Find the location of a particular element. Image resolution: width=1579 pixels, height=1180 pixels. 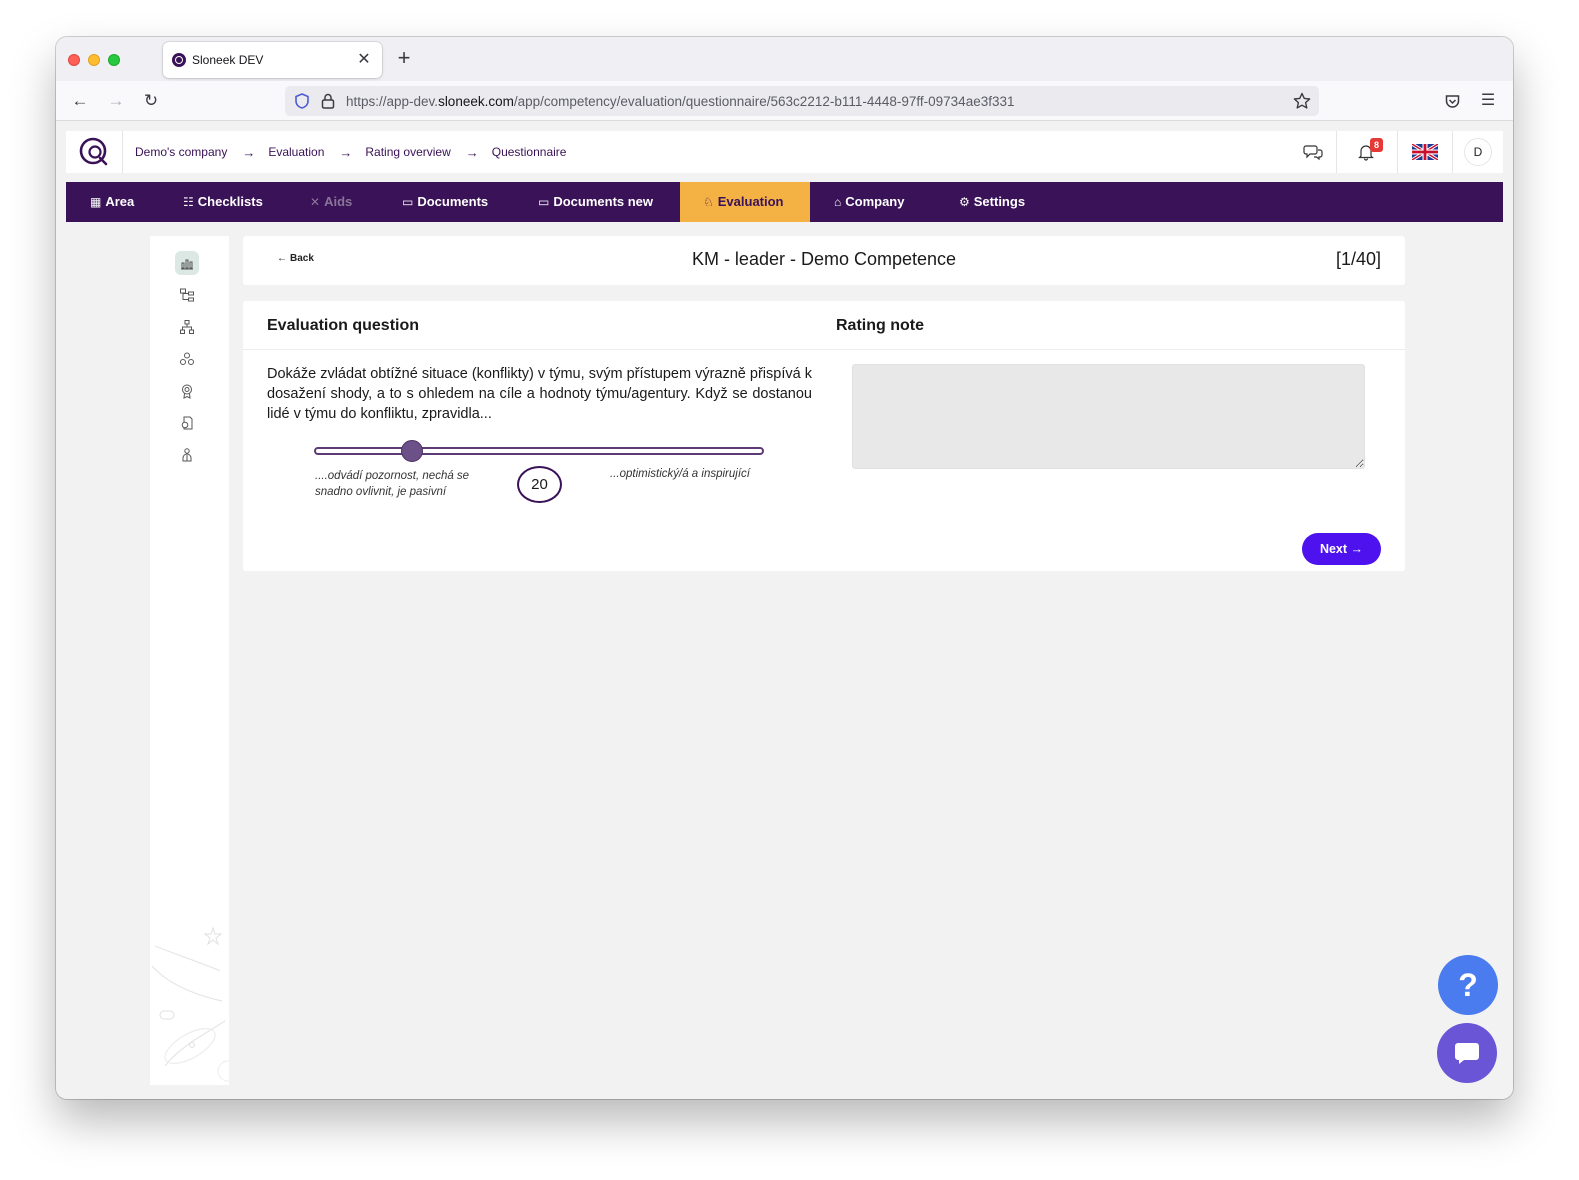

gear-icon: ⚙ is located at coordinates (964, 202).